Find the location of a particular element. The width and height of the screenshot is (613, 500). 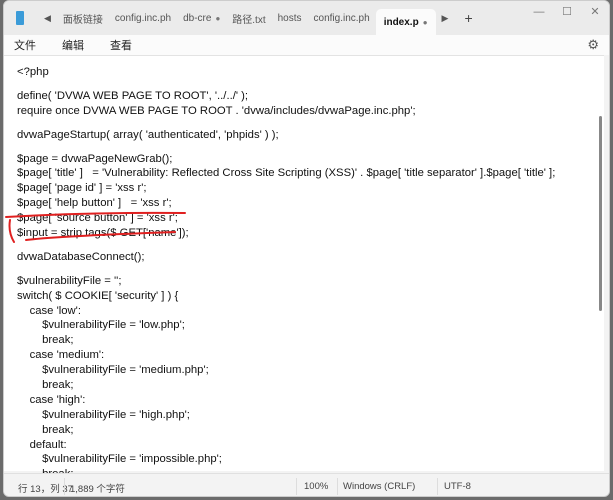

red-underline-annotation is located at coordinates (95, 227).